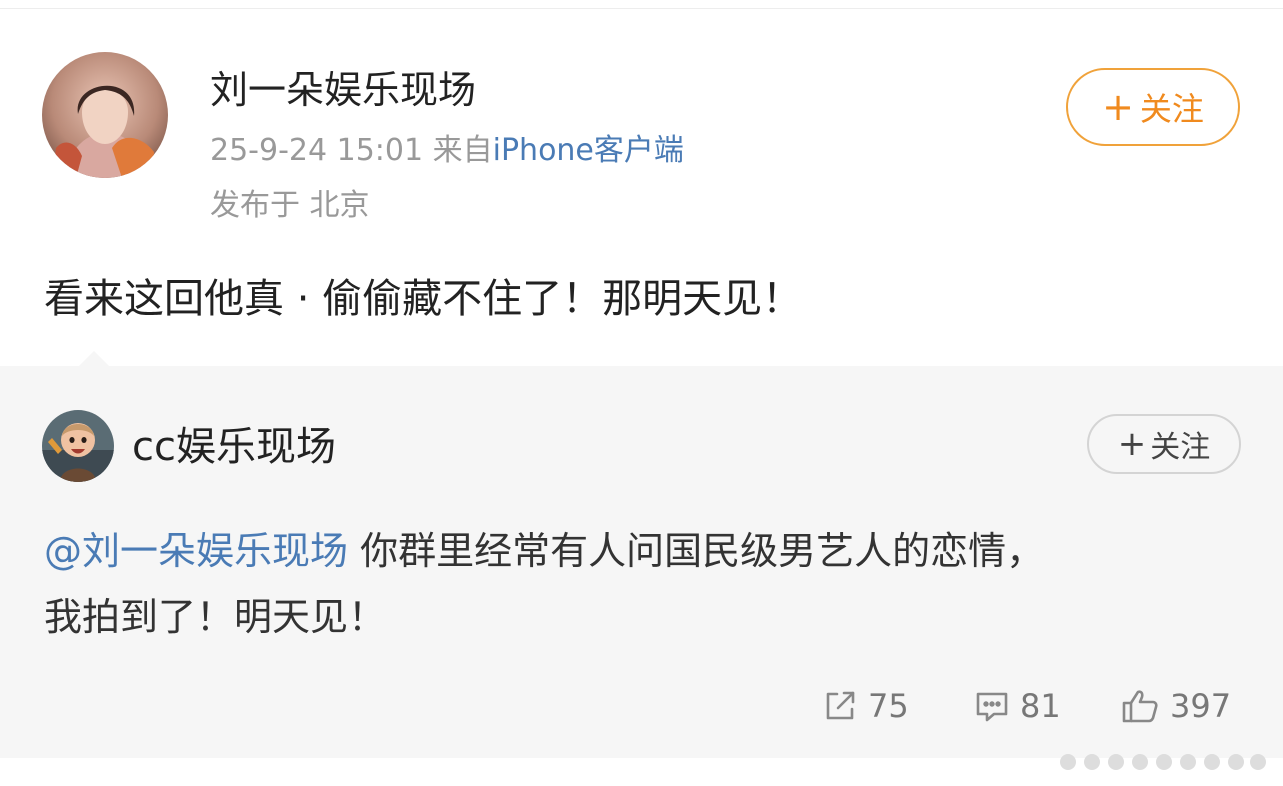 The image size is (1283, 786). Describe the element at coordinates (1140, 706) in the screenshot. I see `thumbs-up-icon` at that location.